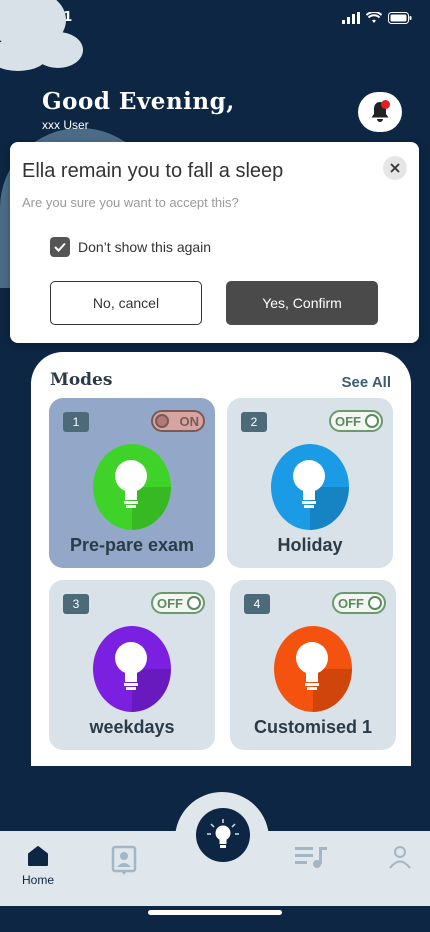  What do you see at coordinates (178, 421) in the screenshot?
I see `mode-toggle: ON` at bounding box center [178, 421].